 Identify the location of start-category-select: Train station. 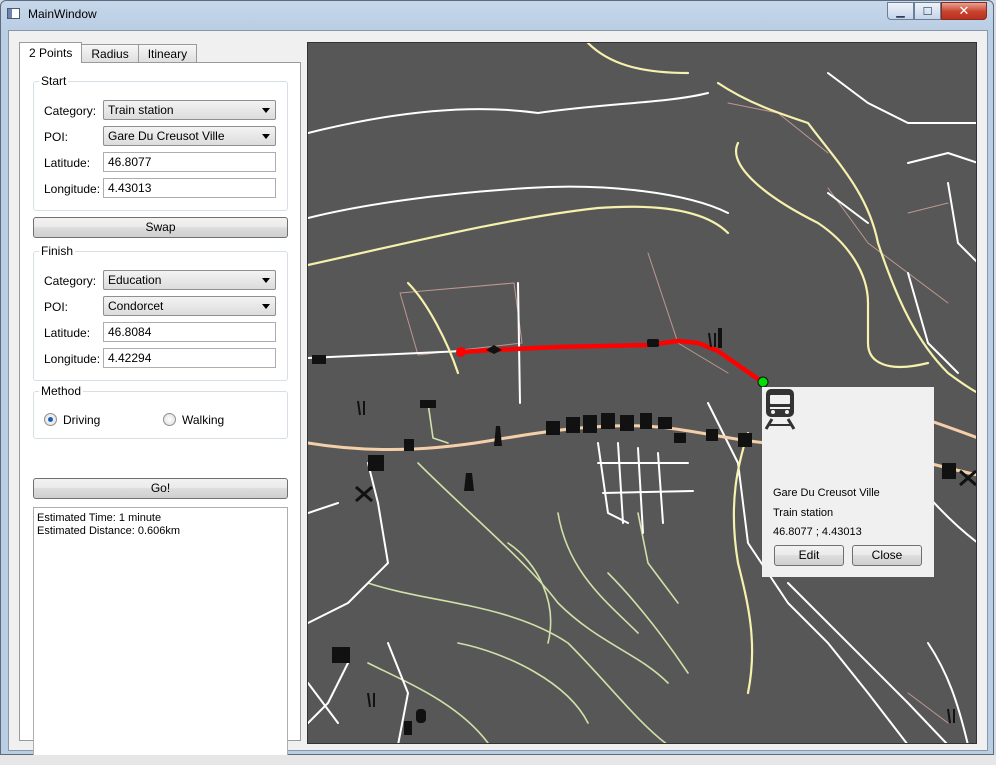
(189, 110).